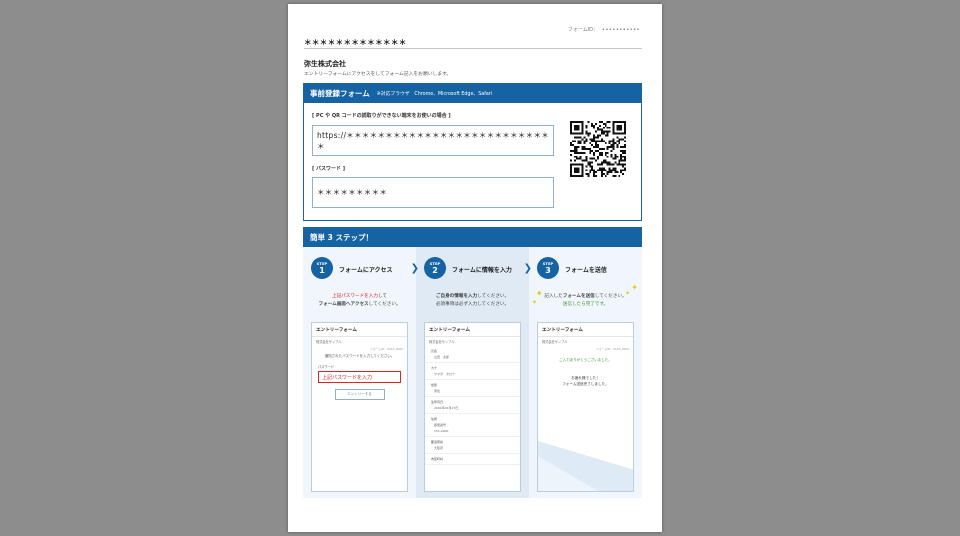 This screenshot has height=536, width=960. I want to click on step-1-title: フォームにアクセス, so click(366, 270).